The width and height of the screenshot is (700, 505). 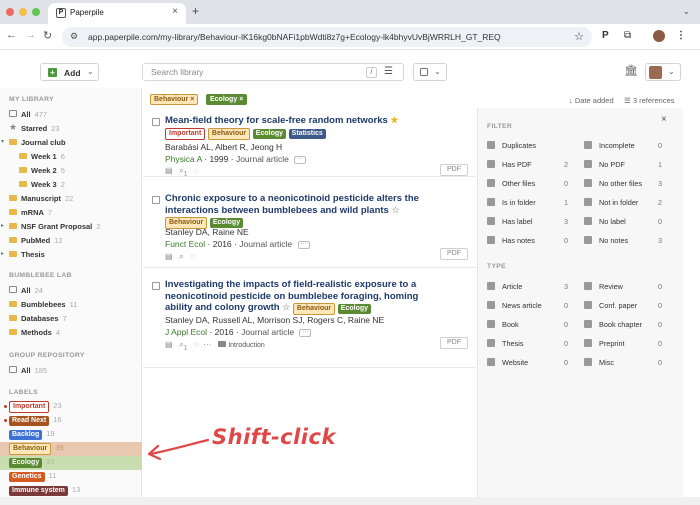 What do you see at coordinates (71, 304) in the screenshot?
I see `sidebar-item-bumblebees: Bumblebees 11` at bounding box center [71, 304].